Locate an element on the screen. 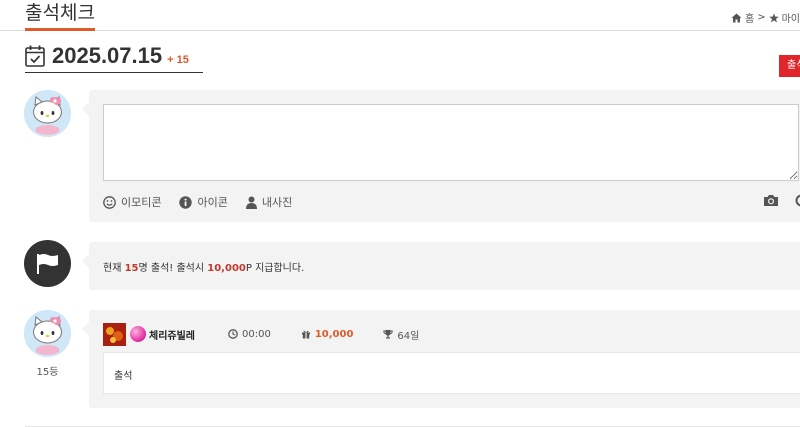 The width and height of the screenshot is (800, 427). emoticon-button: 이모티콘 is located at coordinates (132, 202).